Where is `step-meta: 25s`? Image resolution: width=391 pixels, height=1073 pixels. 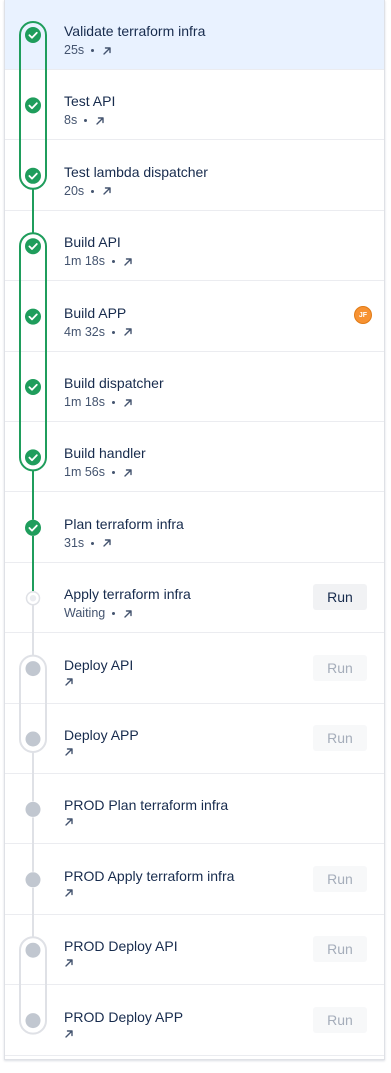 step-meta: 25s is located at coordinates (88, 50).